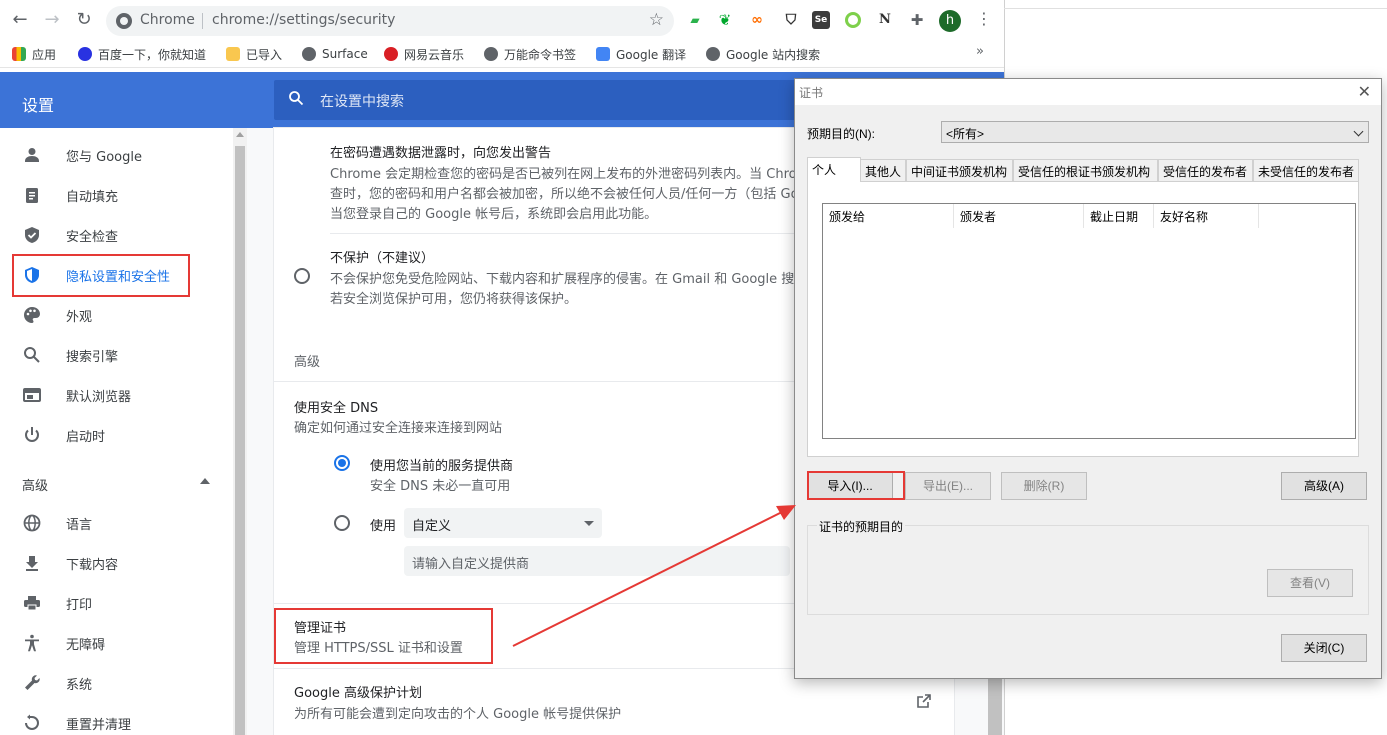 The height and width of the screenshot is (735, 1387). Describe the element at coordinates (651, 54) in the screenshot. I see `bookmark-label: Google 翻译` at that location.